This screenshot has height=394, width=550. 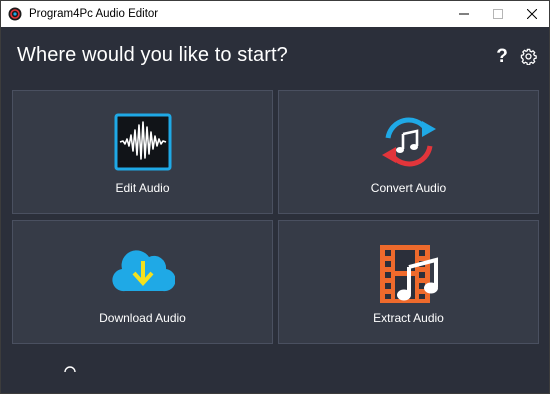 I want to click on waveform-icon, so click(x=142, y=142).